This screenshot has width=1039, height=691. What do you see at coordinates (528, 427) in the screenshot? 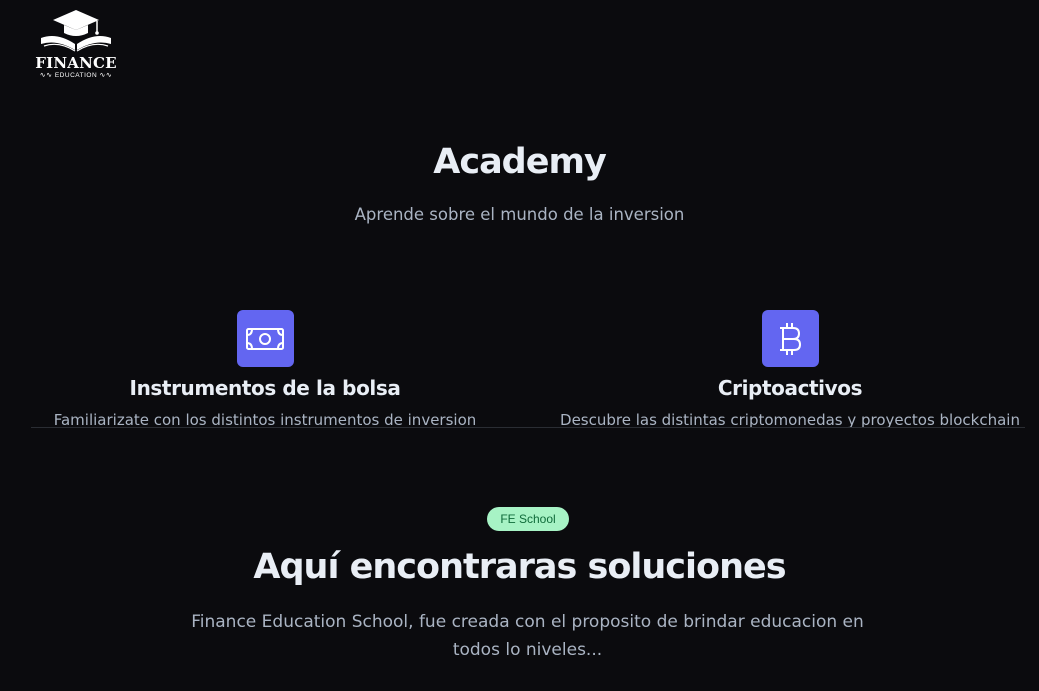
I see `section-divider` at bounding box center [528, 427].